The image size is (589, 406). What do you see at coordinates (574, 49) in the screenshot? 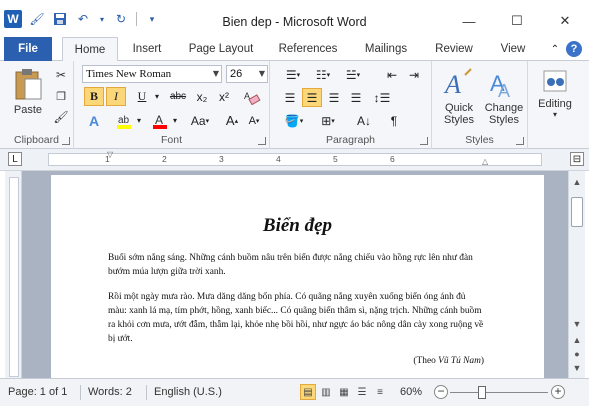
I see `help-icon: ?` at bounding box center [574, 49].